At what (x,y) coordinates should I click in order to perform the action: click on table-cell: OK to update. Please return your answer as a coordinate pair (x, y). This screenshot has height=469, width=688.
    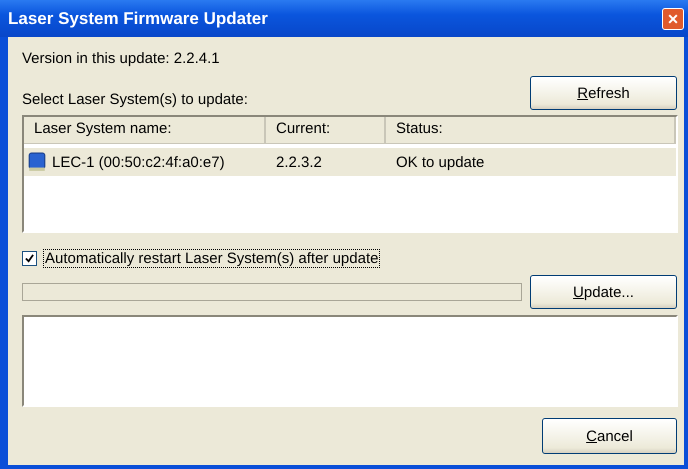
    Looking at the image, I should click on (440, 162).